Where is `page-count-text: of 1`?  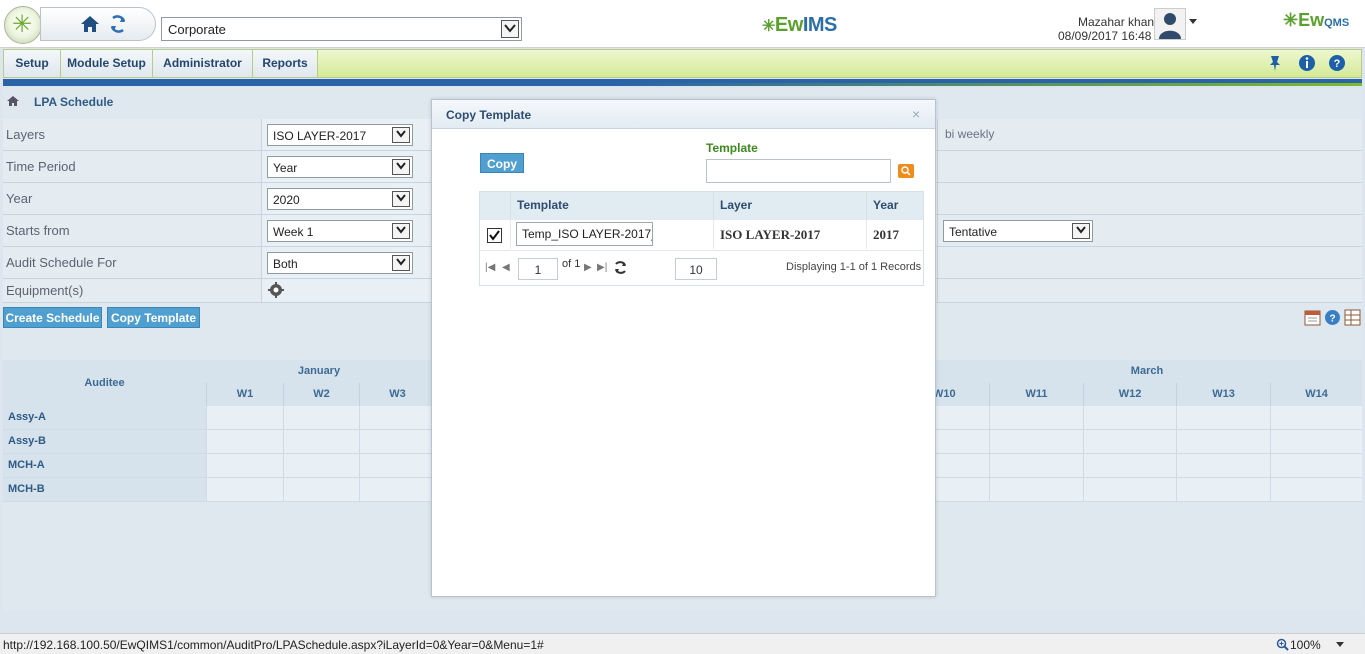
page-count-text: of 1 is located at coordinates (571, 264).